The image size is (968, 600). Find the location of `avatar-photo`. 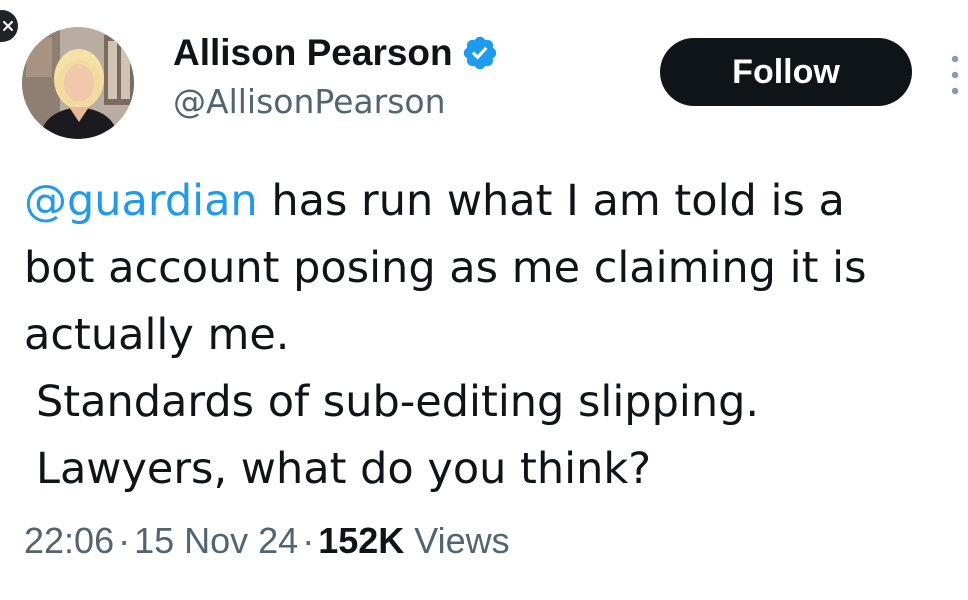

avatar-photo is located at coordinates (78, 83).